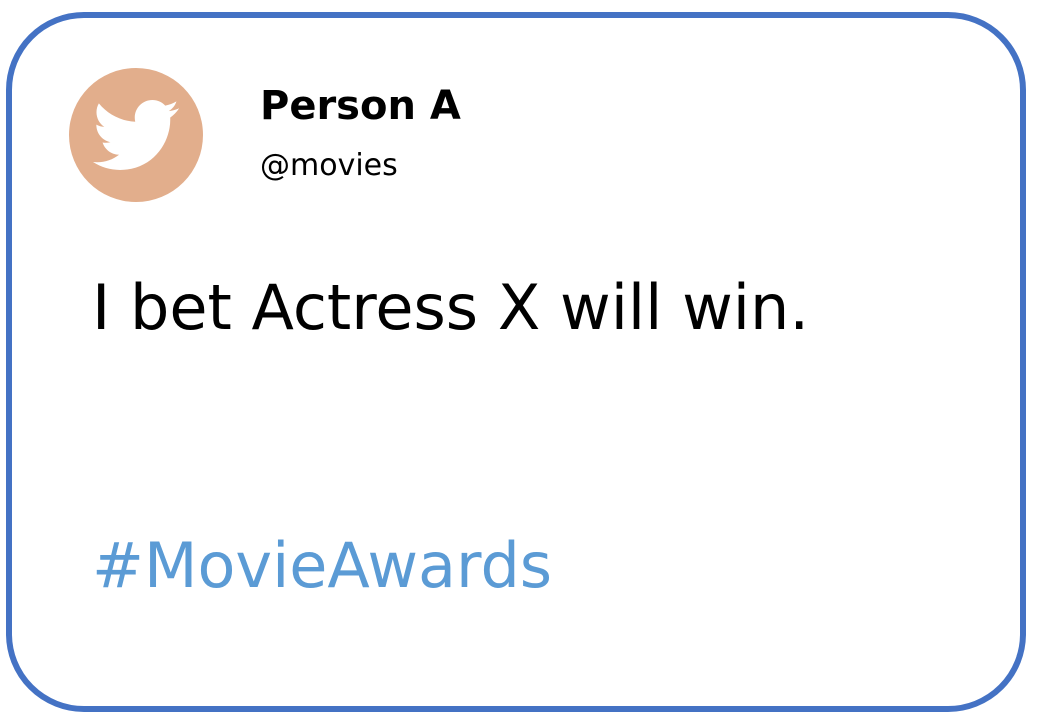 The height and width of the screenshot is (725, 1038). I want to click on avatar, so click(136, 135).